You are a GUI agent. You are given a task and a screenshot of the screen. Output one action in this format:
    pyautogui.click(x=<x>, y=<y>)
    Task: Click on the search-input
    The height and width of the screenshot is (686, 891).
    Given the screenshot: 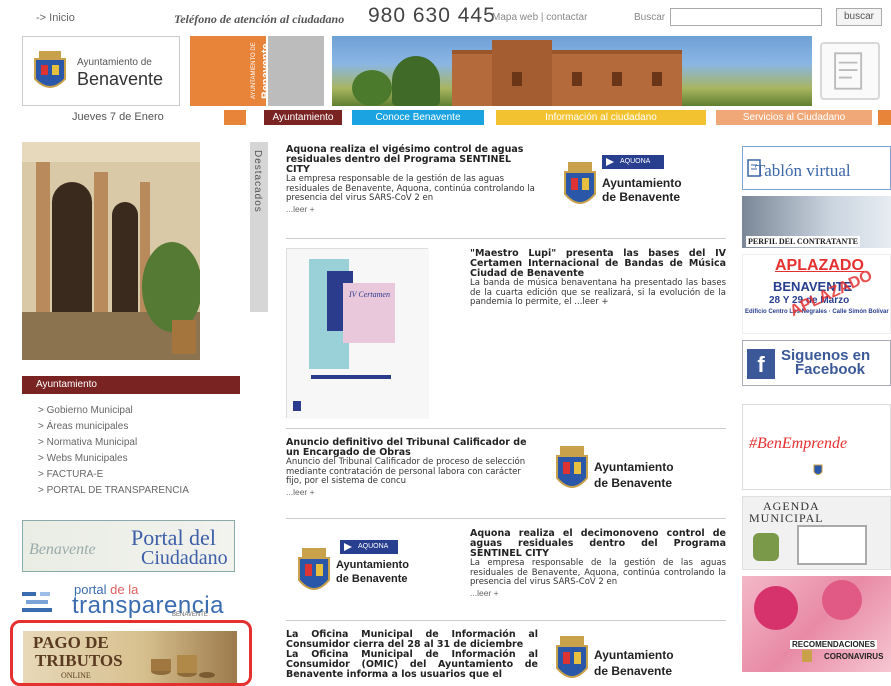 What is the action you would take?
    pyautogui.click(x=746, y=17)
    